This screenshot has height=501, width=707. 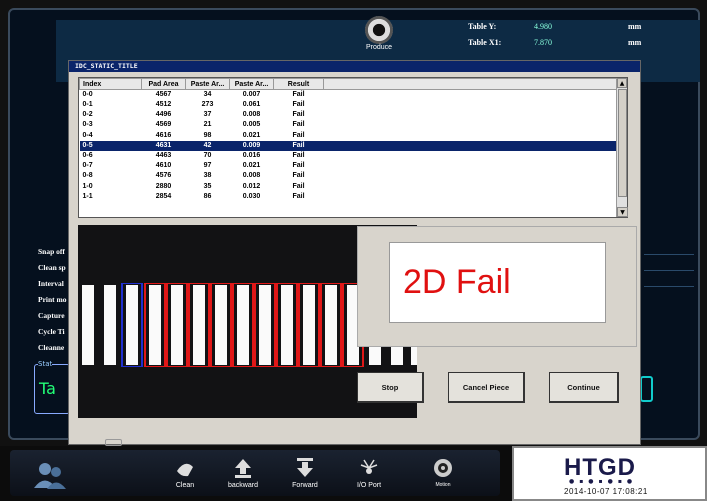 What do you see at coordinates (110, 145) in the screenshot?
I see `table-cell: 0-5` at bounding box center [110, 145].